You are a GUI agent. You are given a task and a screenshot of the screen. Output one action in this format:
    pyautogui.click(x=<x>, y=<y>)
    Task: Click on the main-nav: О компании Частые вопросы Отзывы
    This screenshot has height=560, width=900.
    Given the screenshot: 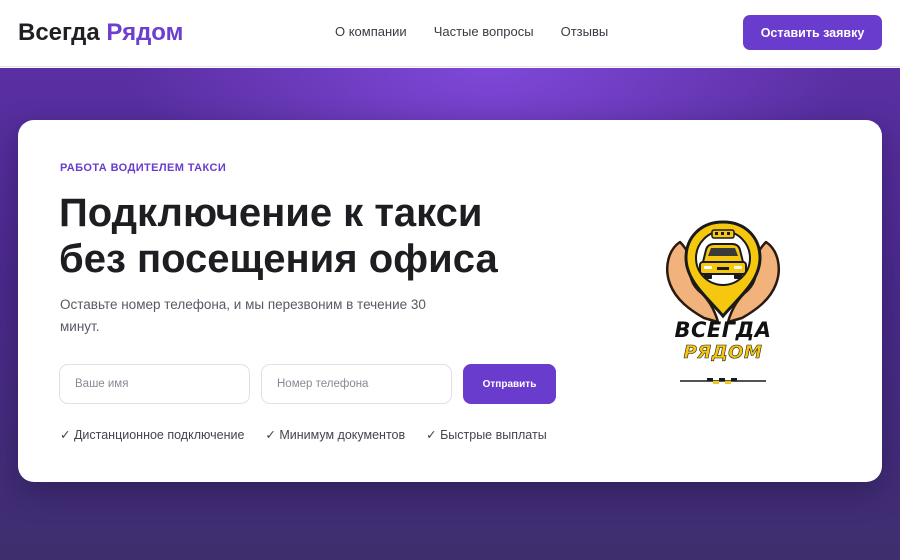 What is the action you would take?
    pyautogui.click(x=471, y=32)
    